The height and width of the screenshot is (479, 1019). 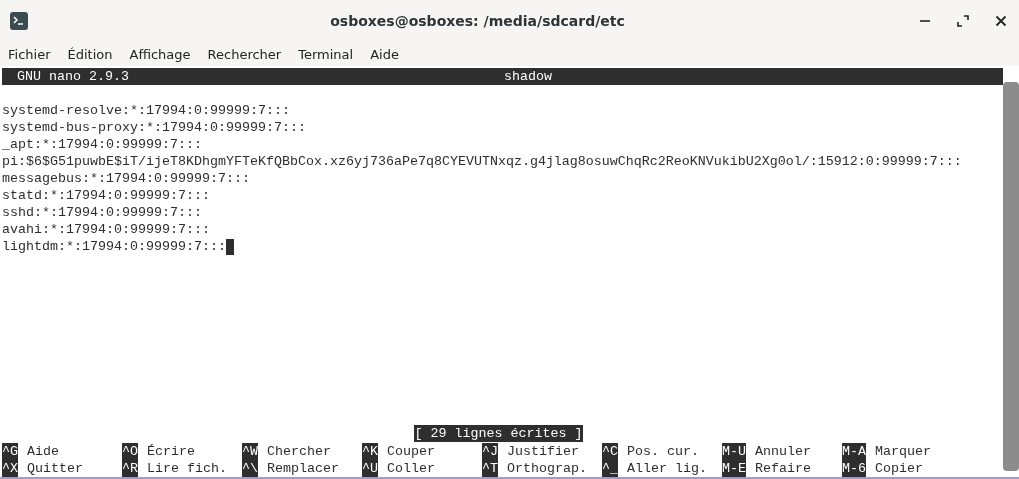 What do you see at coordinates (10, 451) in the screenshot?
I see `shortcut-key: ^G` at bounding box center [10, 451].